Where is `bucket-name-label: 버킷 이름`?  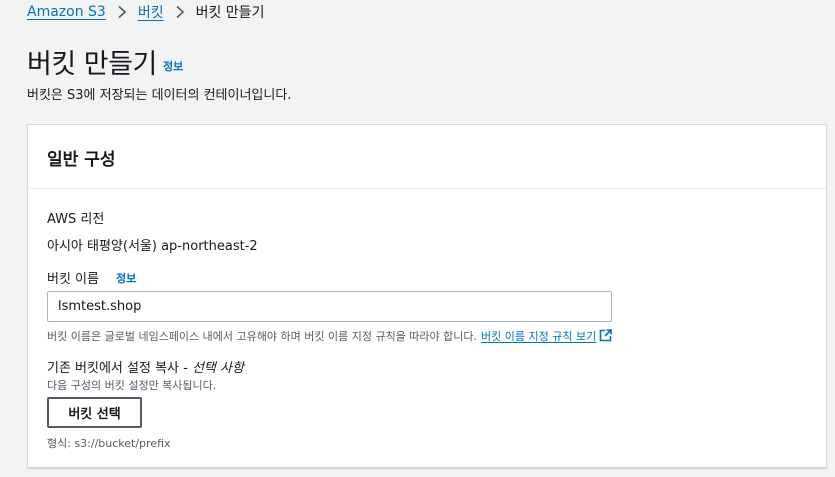
bucket-name-label: 버킷 이름 is located at coordinates (73, 279).